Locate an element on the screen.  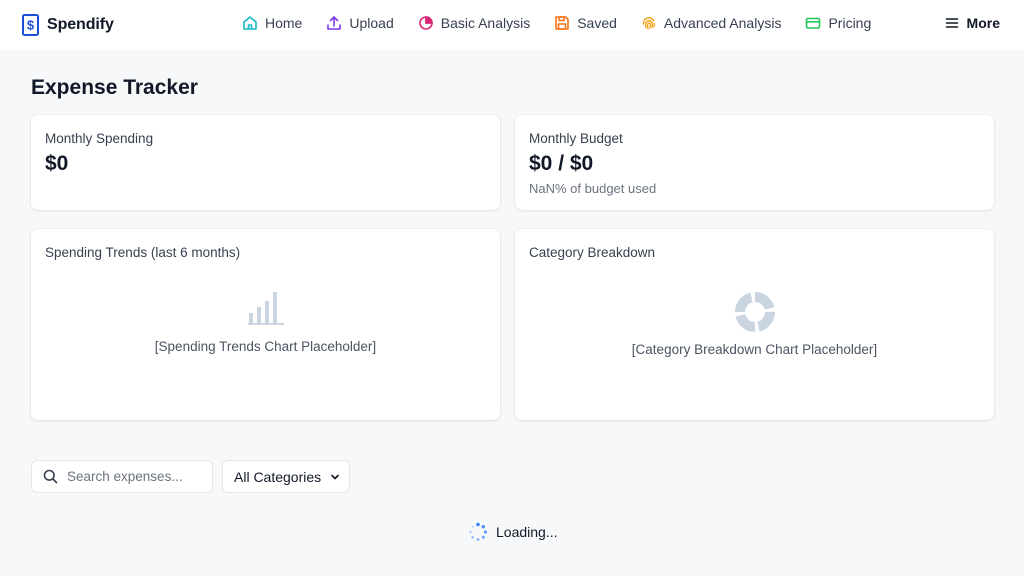
category-breakdown-title: Category Breakdown is located at coordinates (592, 252).